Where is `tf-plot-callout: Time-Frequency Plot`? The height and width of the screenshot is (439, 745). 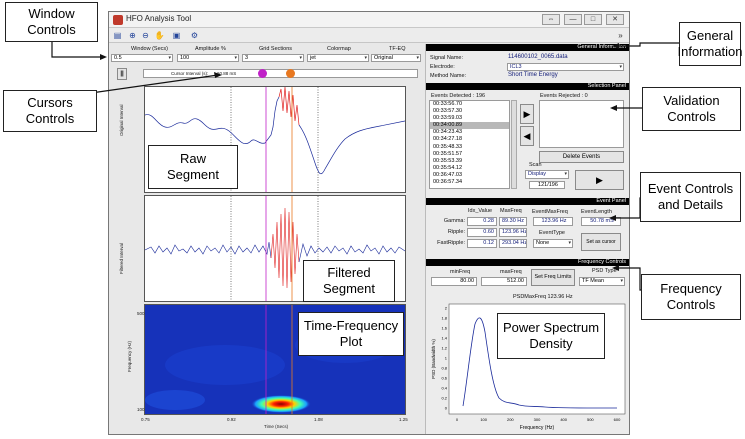
tf-plot-callout: Time-Frequency Plot is located at coordinates (351, 334).